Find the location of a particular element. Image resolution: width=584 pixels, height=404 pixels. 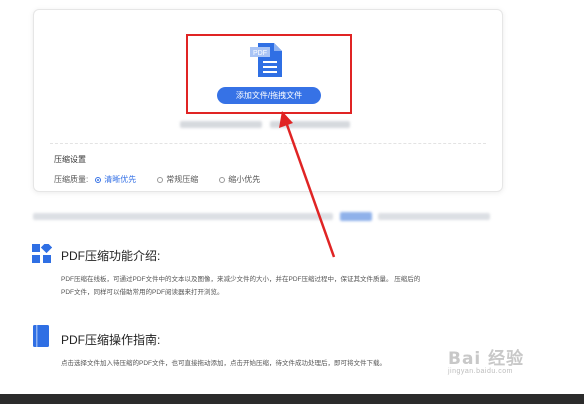

radio-smaller-priority: 缩小优先 is located at coordinates (239, 179).